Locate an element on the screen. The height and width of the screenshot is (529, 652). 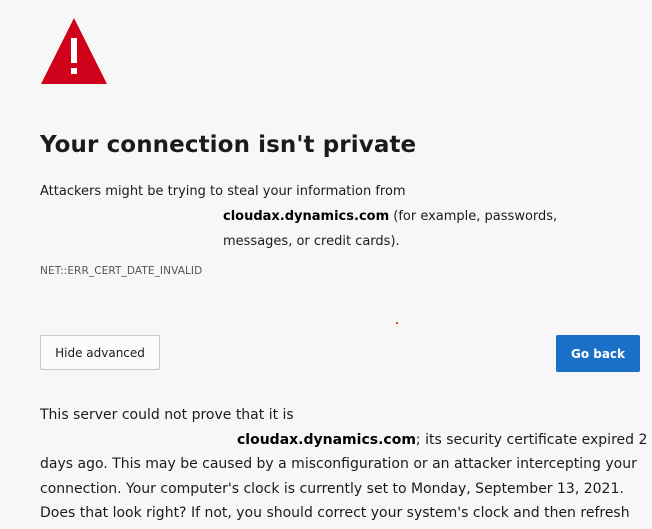
details-host-name: cloudax.dynamics.com is located at coordinates (326, 439).